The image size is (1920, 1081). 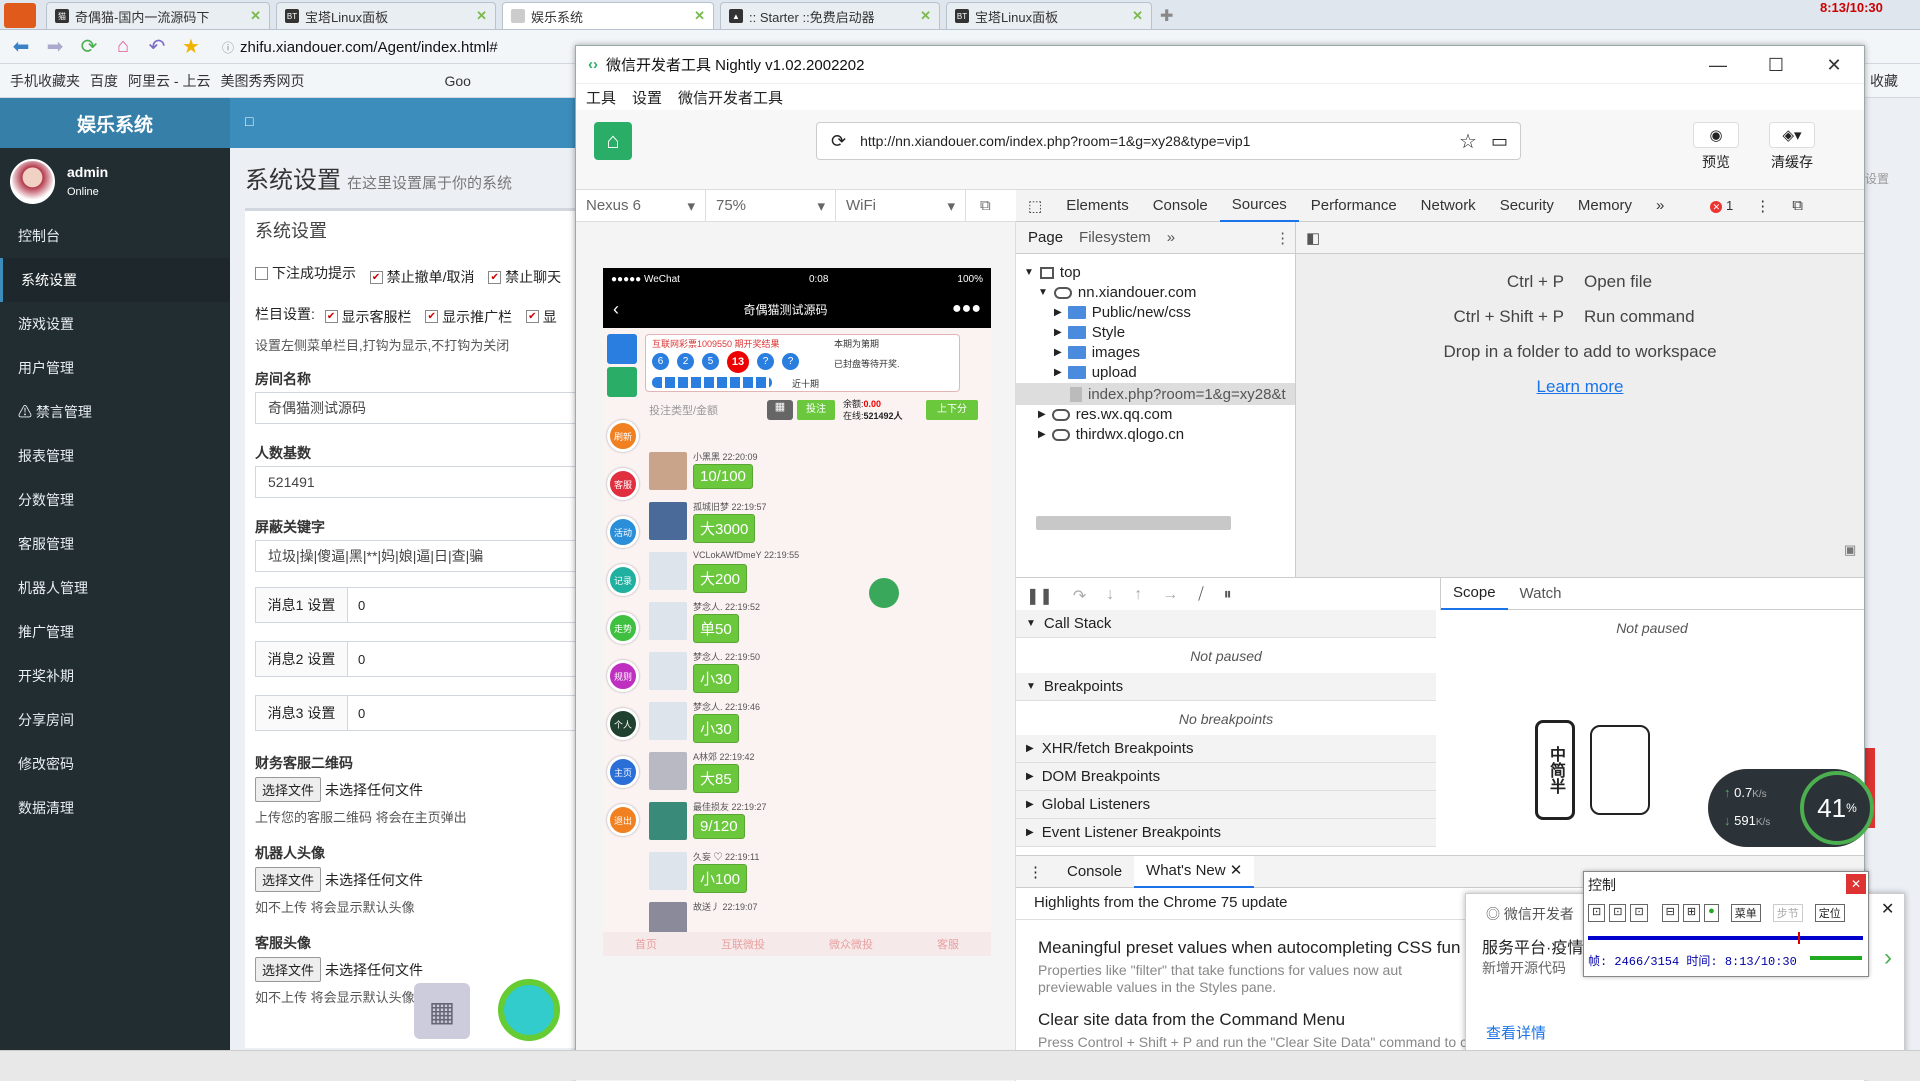 I want to click on message-2-input: 0, so click(x=356, y=659).